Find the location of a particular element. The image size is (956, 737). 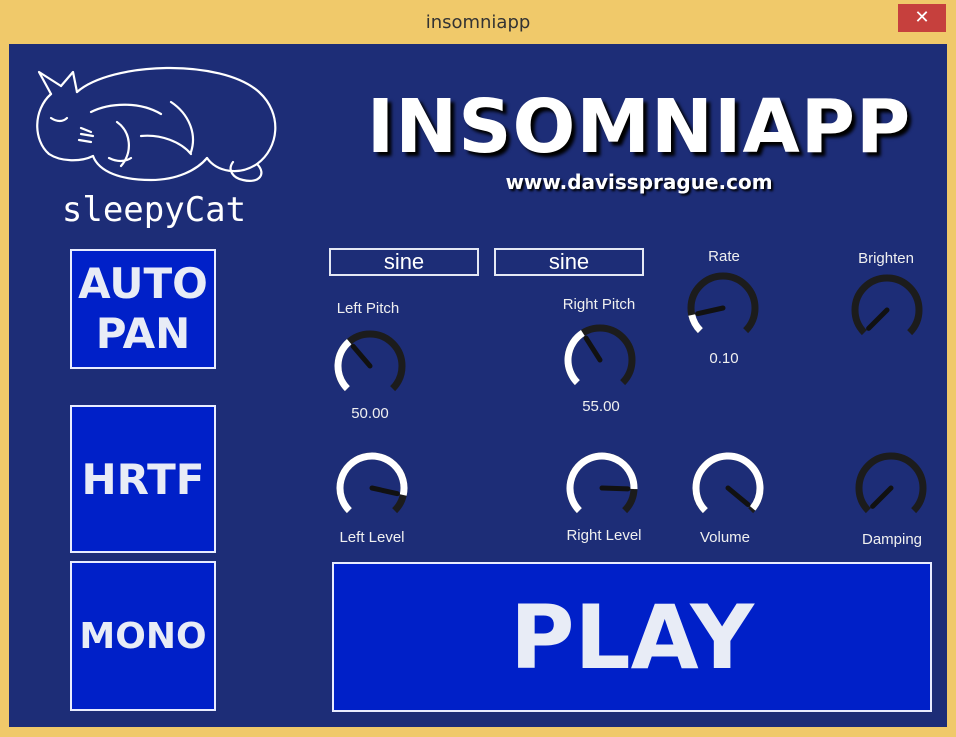

left-pitch-knob is located at coordinates (370, 366).